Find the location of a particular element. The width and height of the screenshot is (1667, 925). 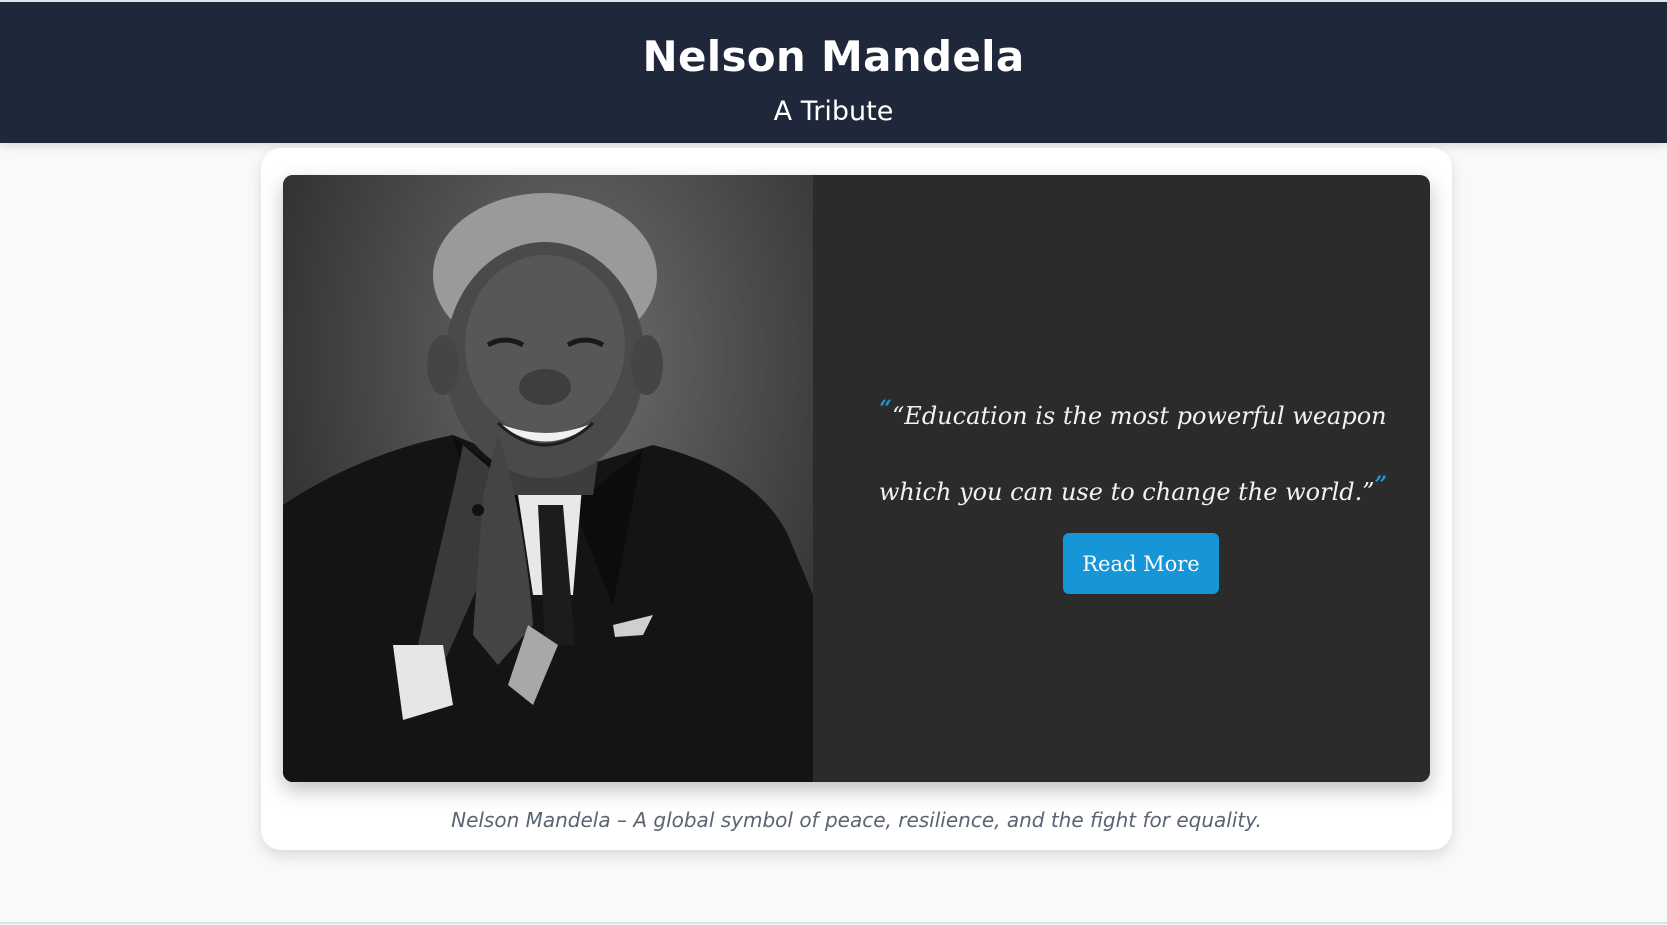

close-quote-icon: ” is located at coordinates (1381, 485).